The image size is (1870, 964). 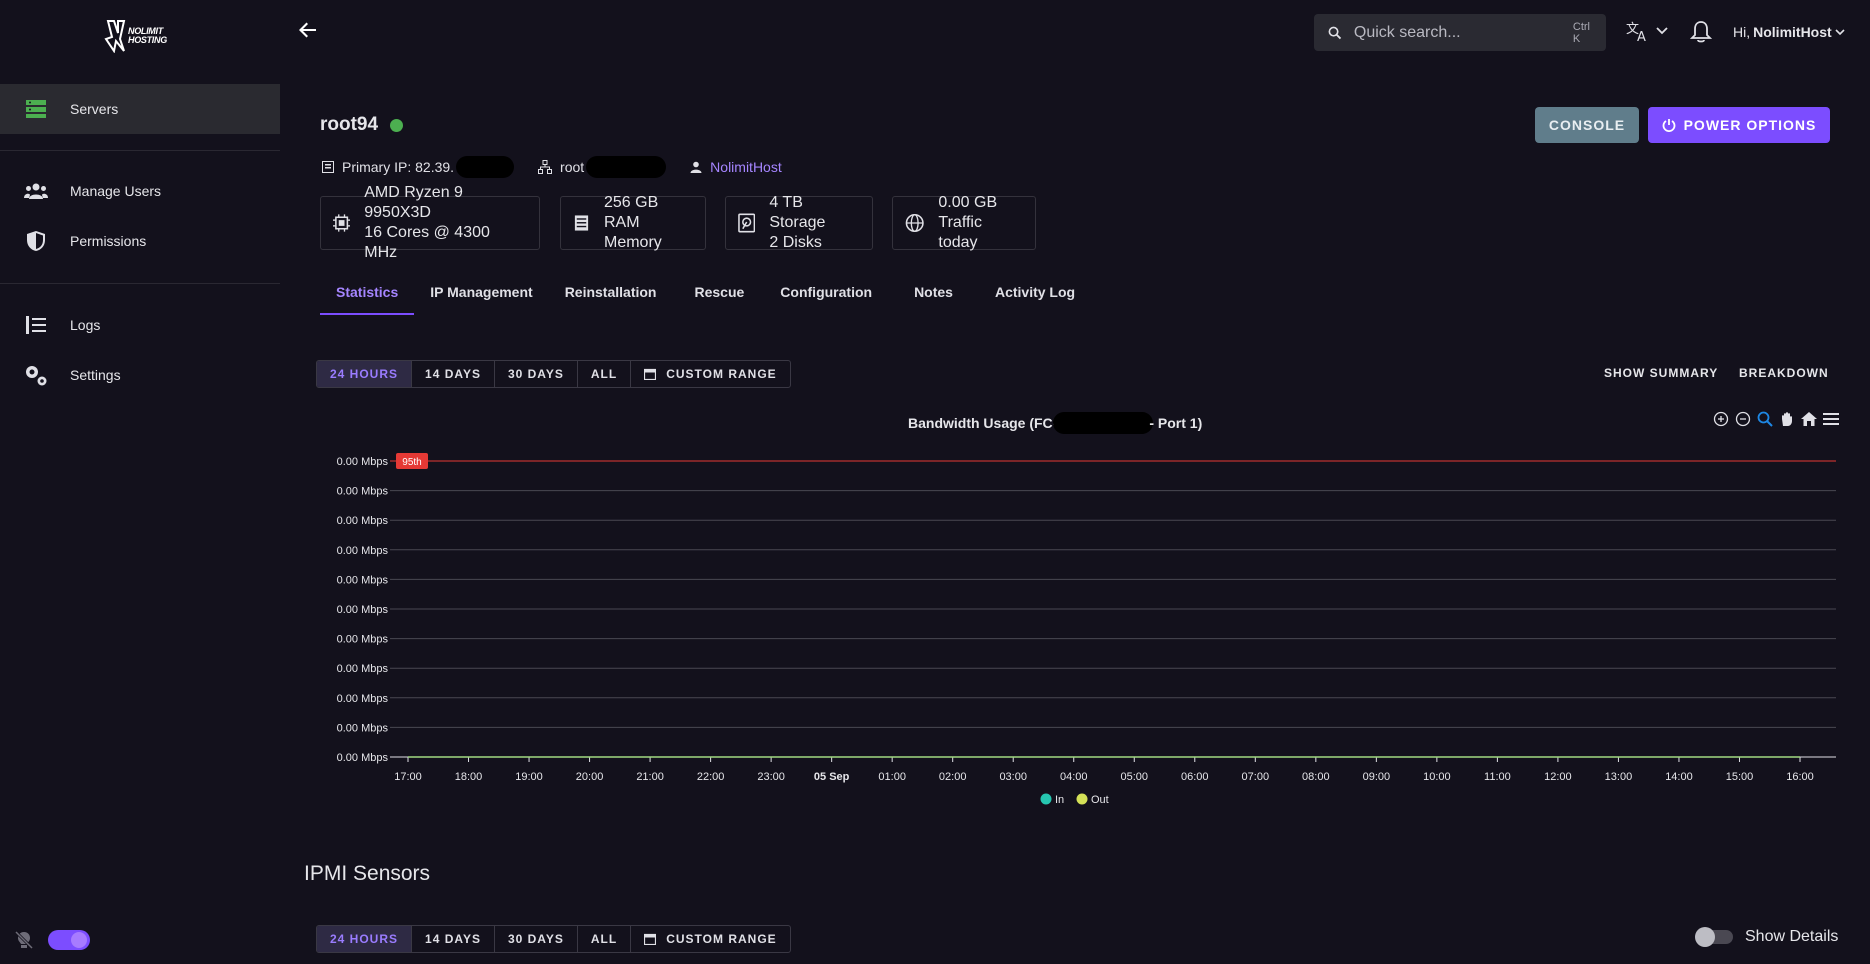 What do you see at coordinates (721, 297) in the screenshot?
I see `tab-rescue: Rescue` at bounding box center [721, 297].